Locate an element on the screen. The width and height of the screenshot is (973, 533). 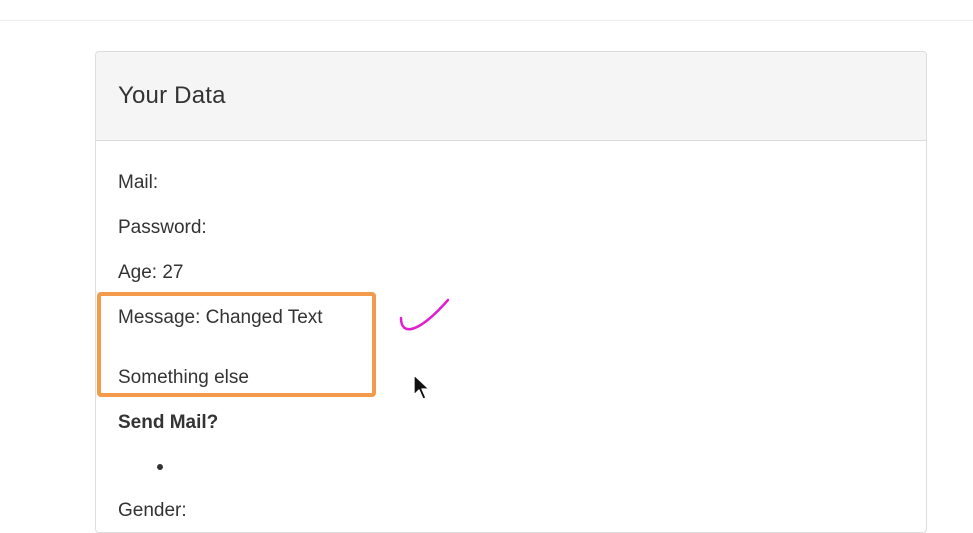
checkmark-annotation-icon is located at coordinates (424, 314).